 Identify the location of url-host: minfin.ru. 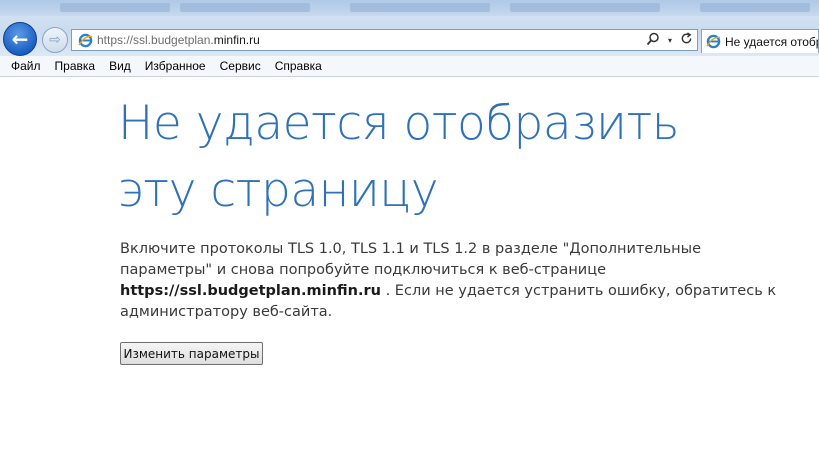
(236, 40).